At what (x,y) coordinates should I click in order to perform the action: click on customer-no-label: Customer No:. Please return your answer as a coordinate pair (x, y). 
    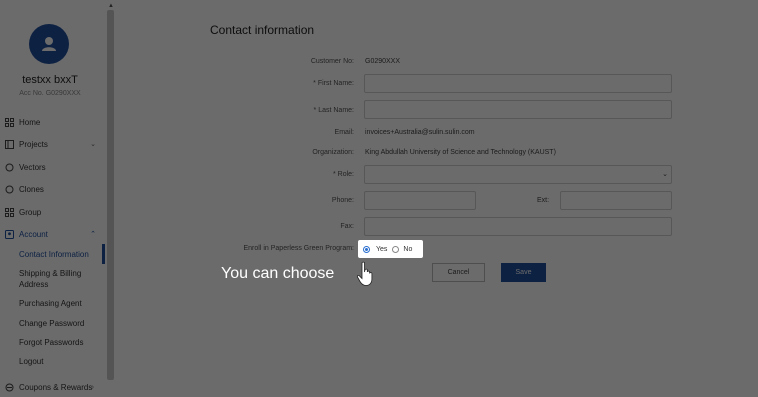
    Looking at the image, I should click on (332, 61).